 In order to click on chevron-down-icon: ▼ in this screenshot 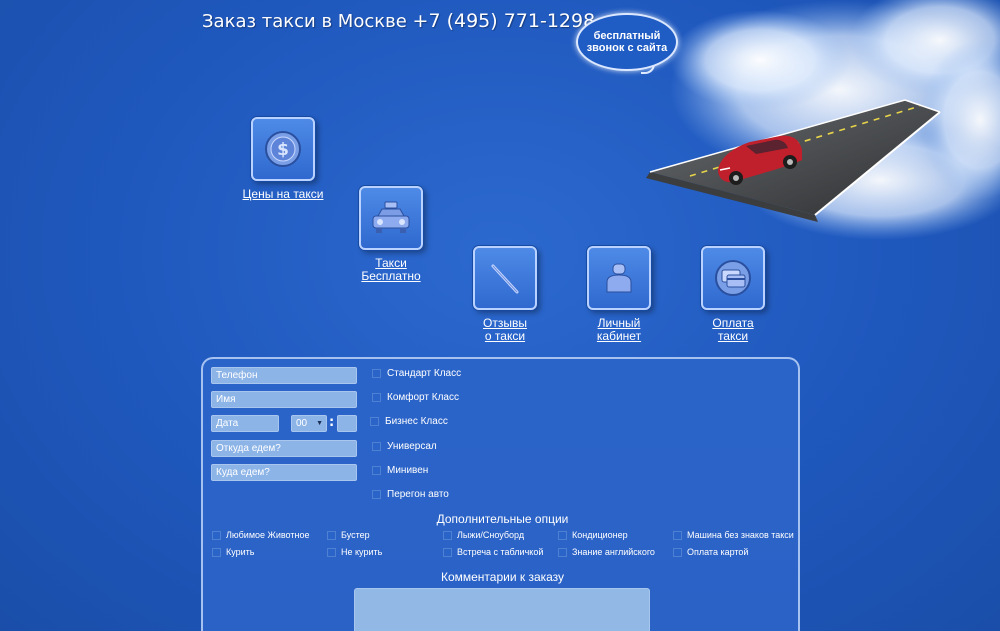, I will do `click(319, 423)`.